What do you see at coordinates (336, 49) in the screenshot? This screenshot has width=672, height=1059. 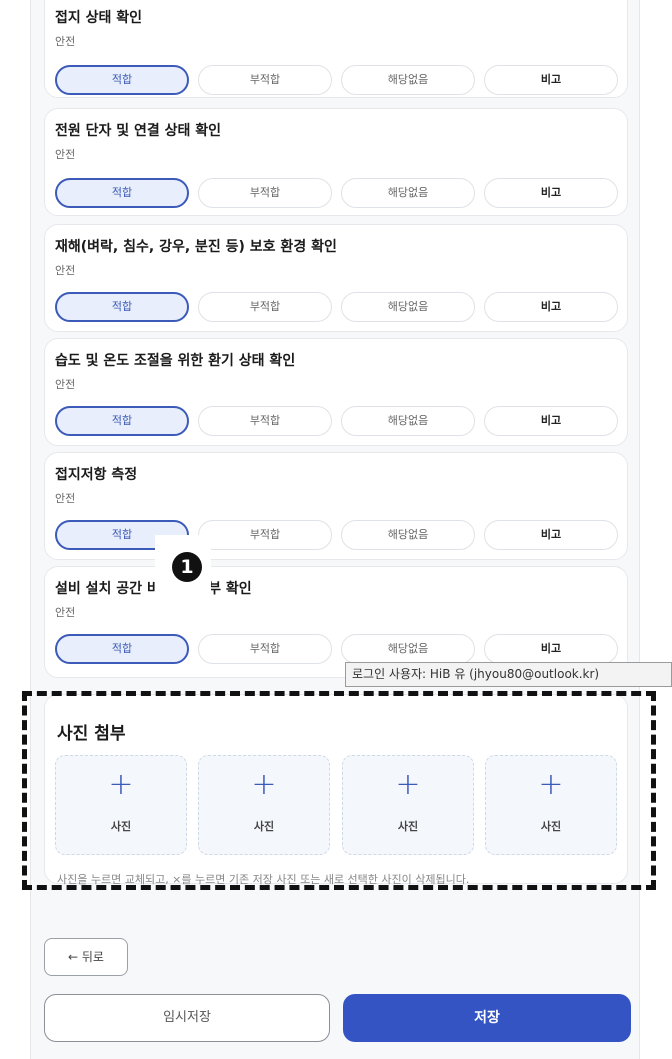 I see `checklist-item: 접지 상태 확인 안전 적합 부적합 해당없음 비고` at bounding box center [336, 49].